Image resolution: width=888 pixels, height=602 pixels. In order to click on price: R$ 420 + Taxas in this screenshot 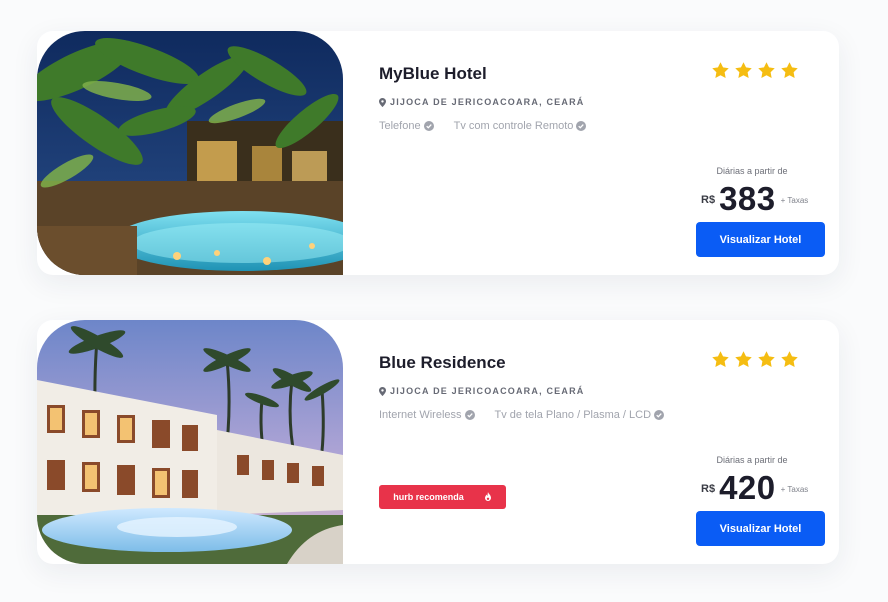, I will do `click(754, 488)`.